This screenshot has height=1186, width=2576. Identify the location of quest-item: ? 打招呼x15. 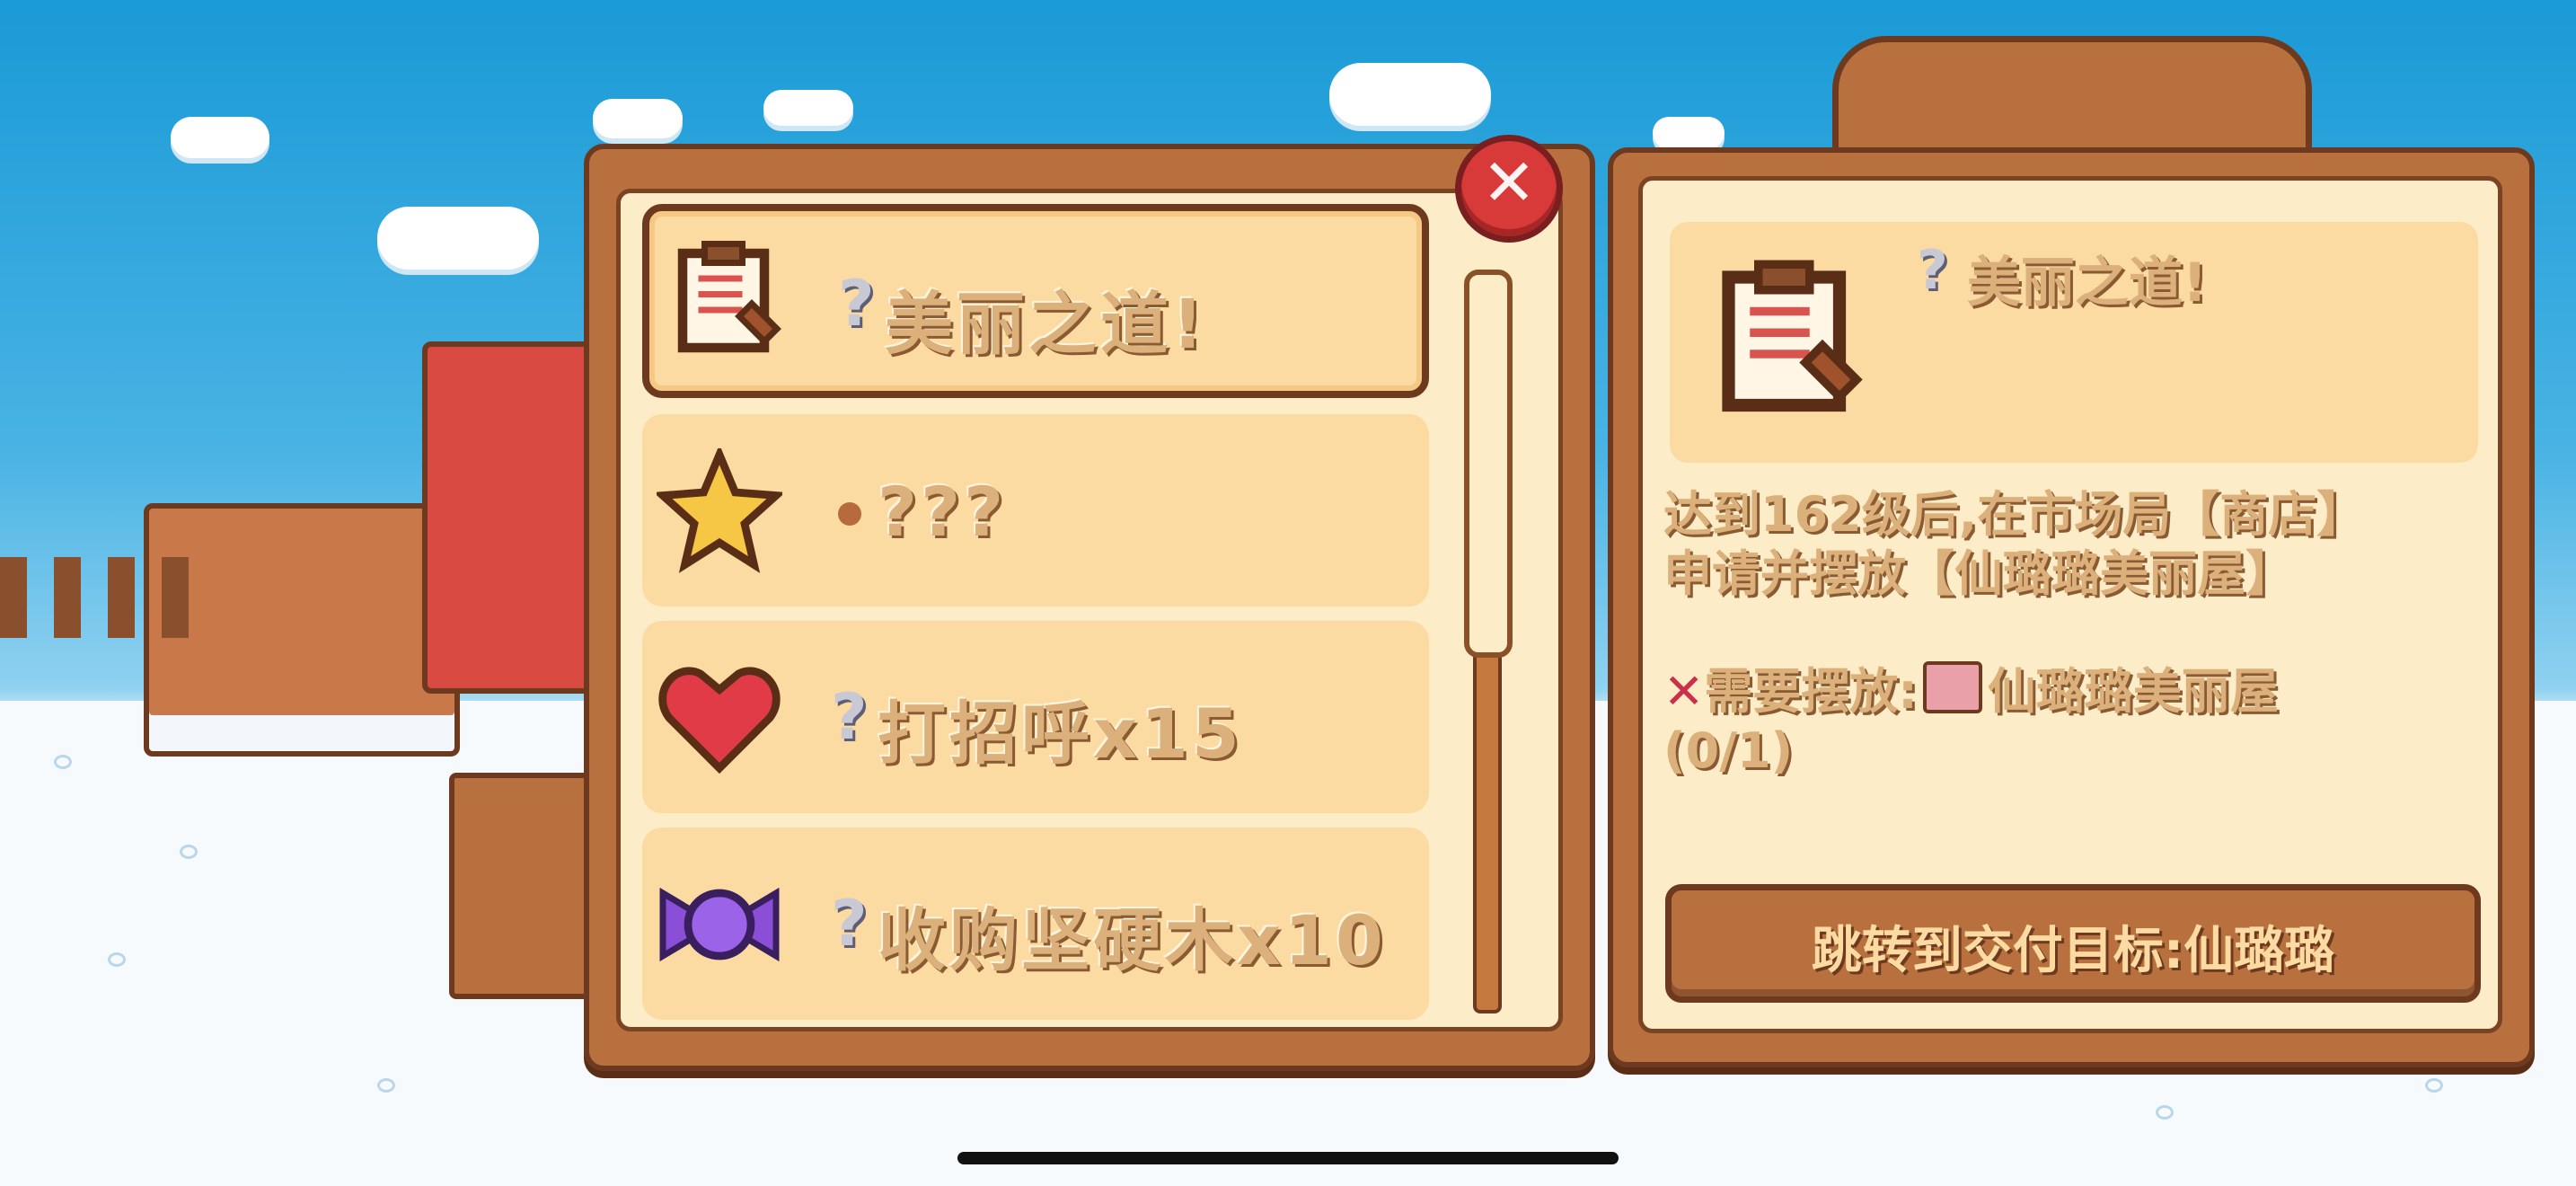
(1035, 717).